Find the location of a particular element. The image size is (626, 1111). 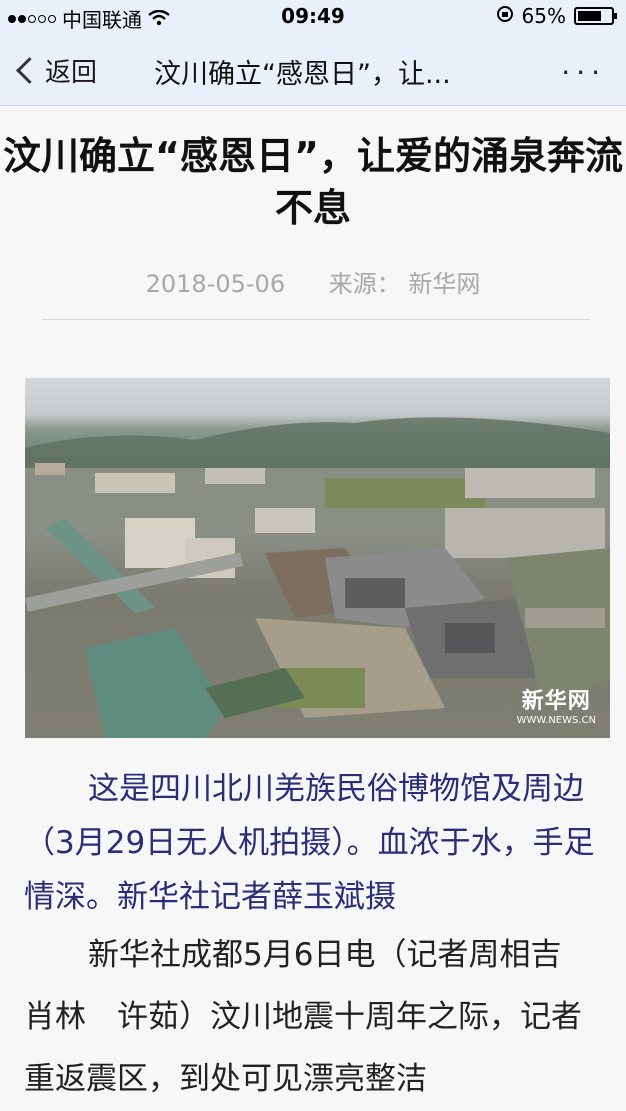

article-source: 来源： 新华网 is located at coordinates (404, 284).